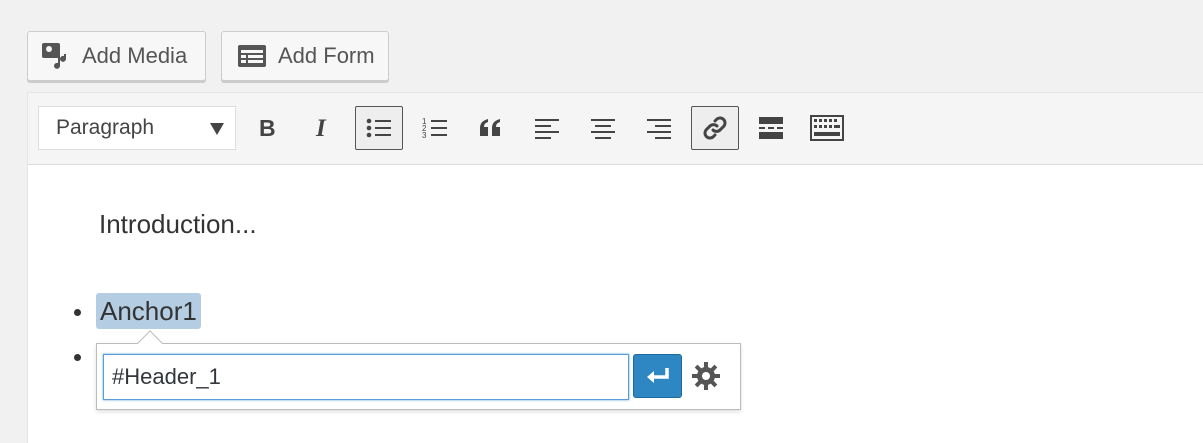 This screenshot has height=443, width=1203. I want to click on link-icon, so click(715, 128).